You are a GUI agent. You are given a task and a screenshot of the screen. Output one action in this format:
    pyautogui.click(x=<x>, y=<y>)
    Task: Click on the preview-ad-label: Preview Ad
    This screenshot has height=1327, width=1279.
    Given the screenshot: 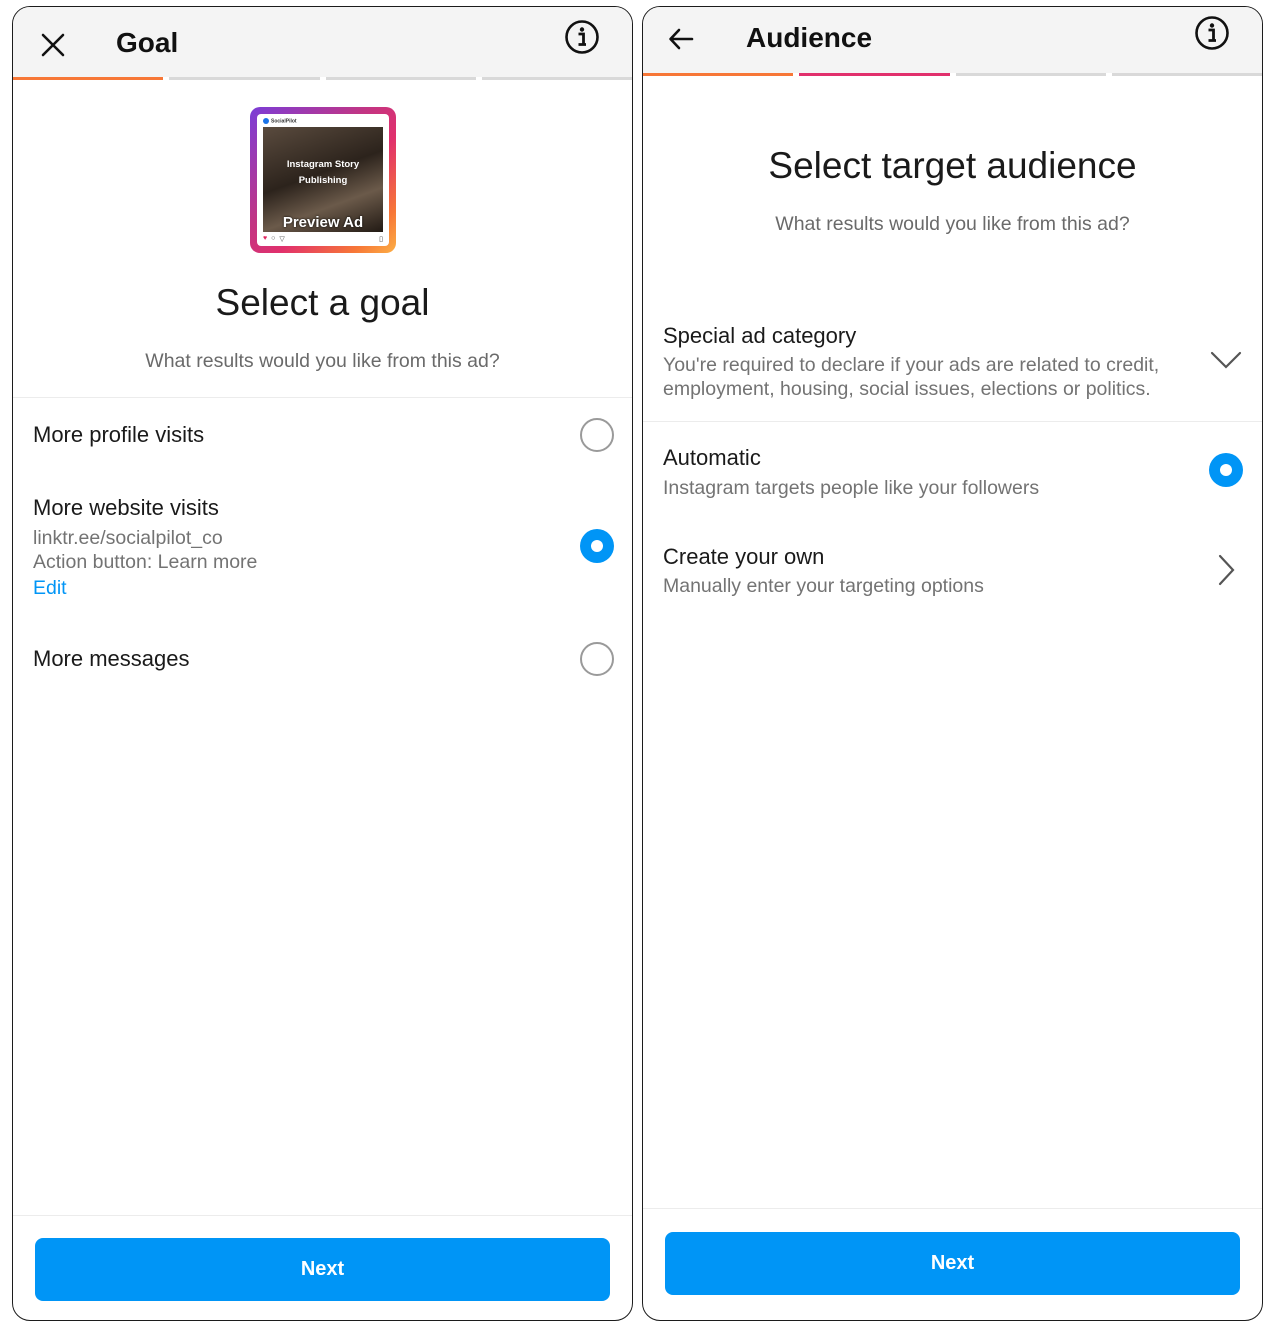 What is the action you would take?
    pyautogui.click(x=323, y=222)
    